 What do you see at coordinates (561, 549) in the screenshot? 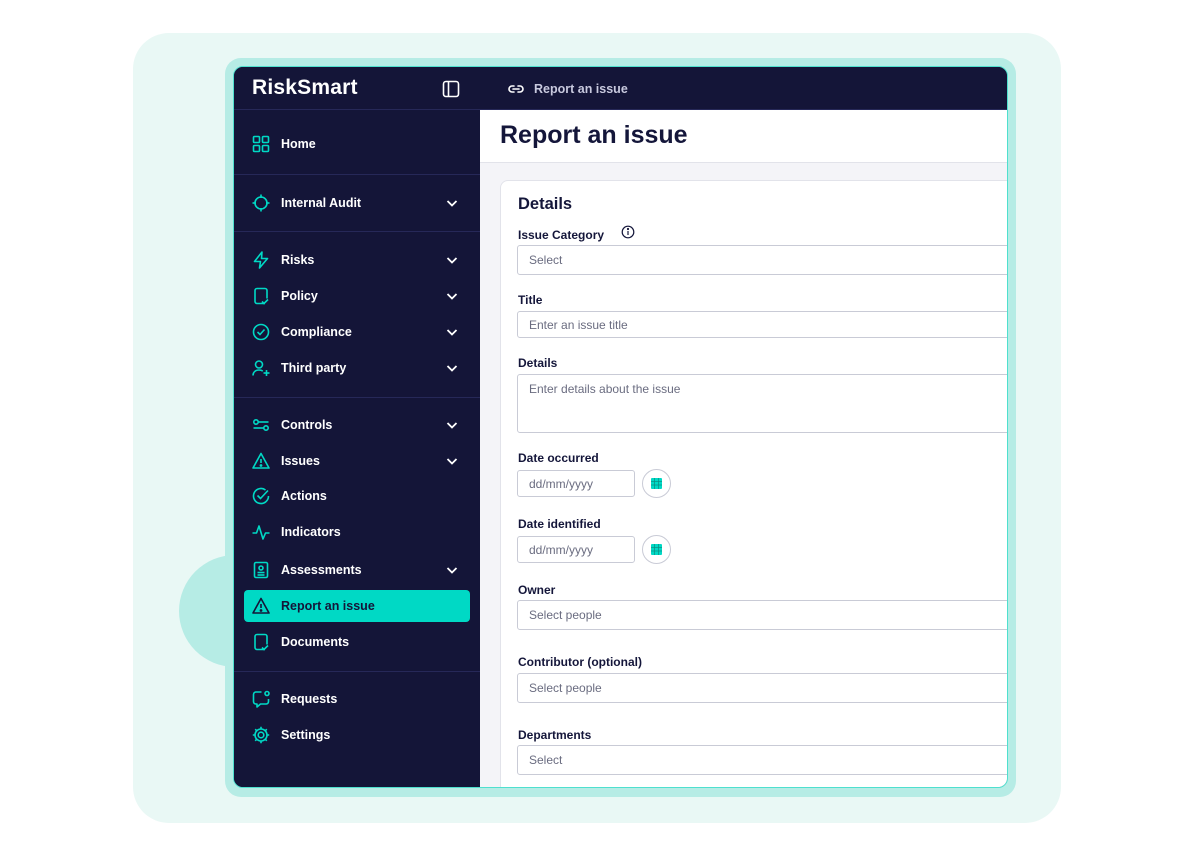
I see `date-identified-placeholder: dd/mm/yyyy` at bounding box center [561, 549].